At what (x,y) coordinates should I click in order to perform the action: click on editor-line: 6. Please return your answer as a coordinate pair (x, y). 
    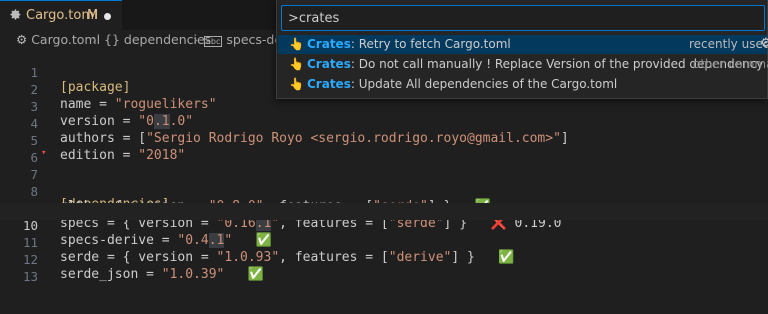
    Looking at the image, I should click on (384, 150).